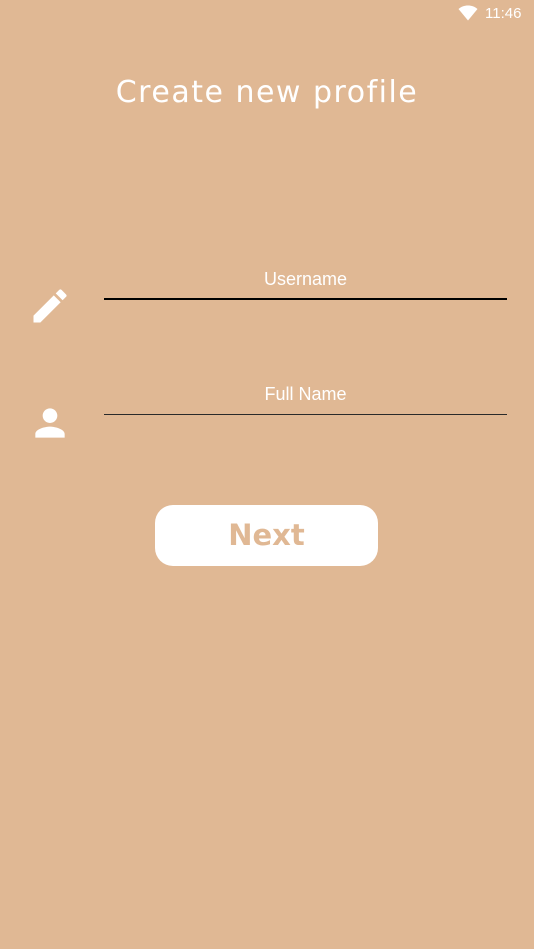 The height and width of the screenshot is (949, 534). I want to click on full-name-input, so click(305, 395).